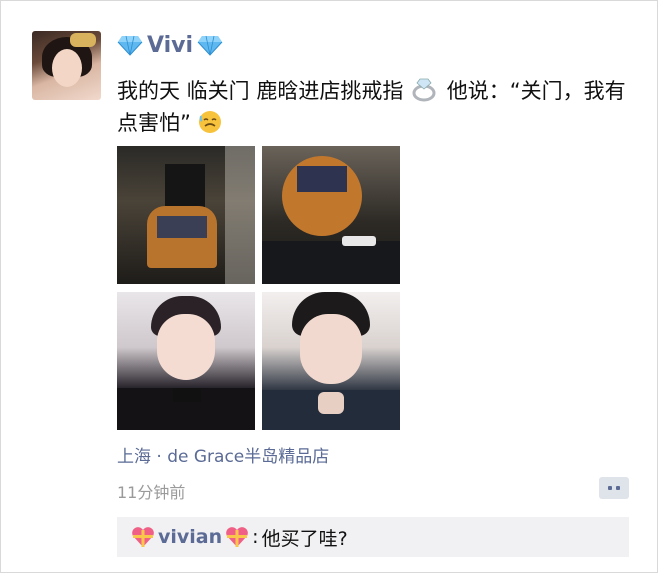 The image size is (660, 575). I want to click on post-text-part1: 我的天 临关门 鹿晗进店挑戒指, so click(260, 91).